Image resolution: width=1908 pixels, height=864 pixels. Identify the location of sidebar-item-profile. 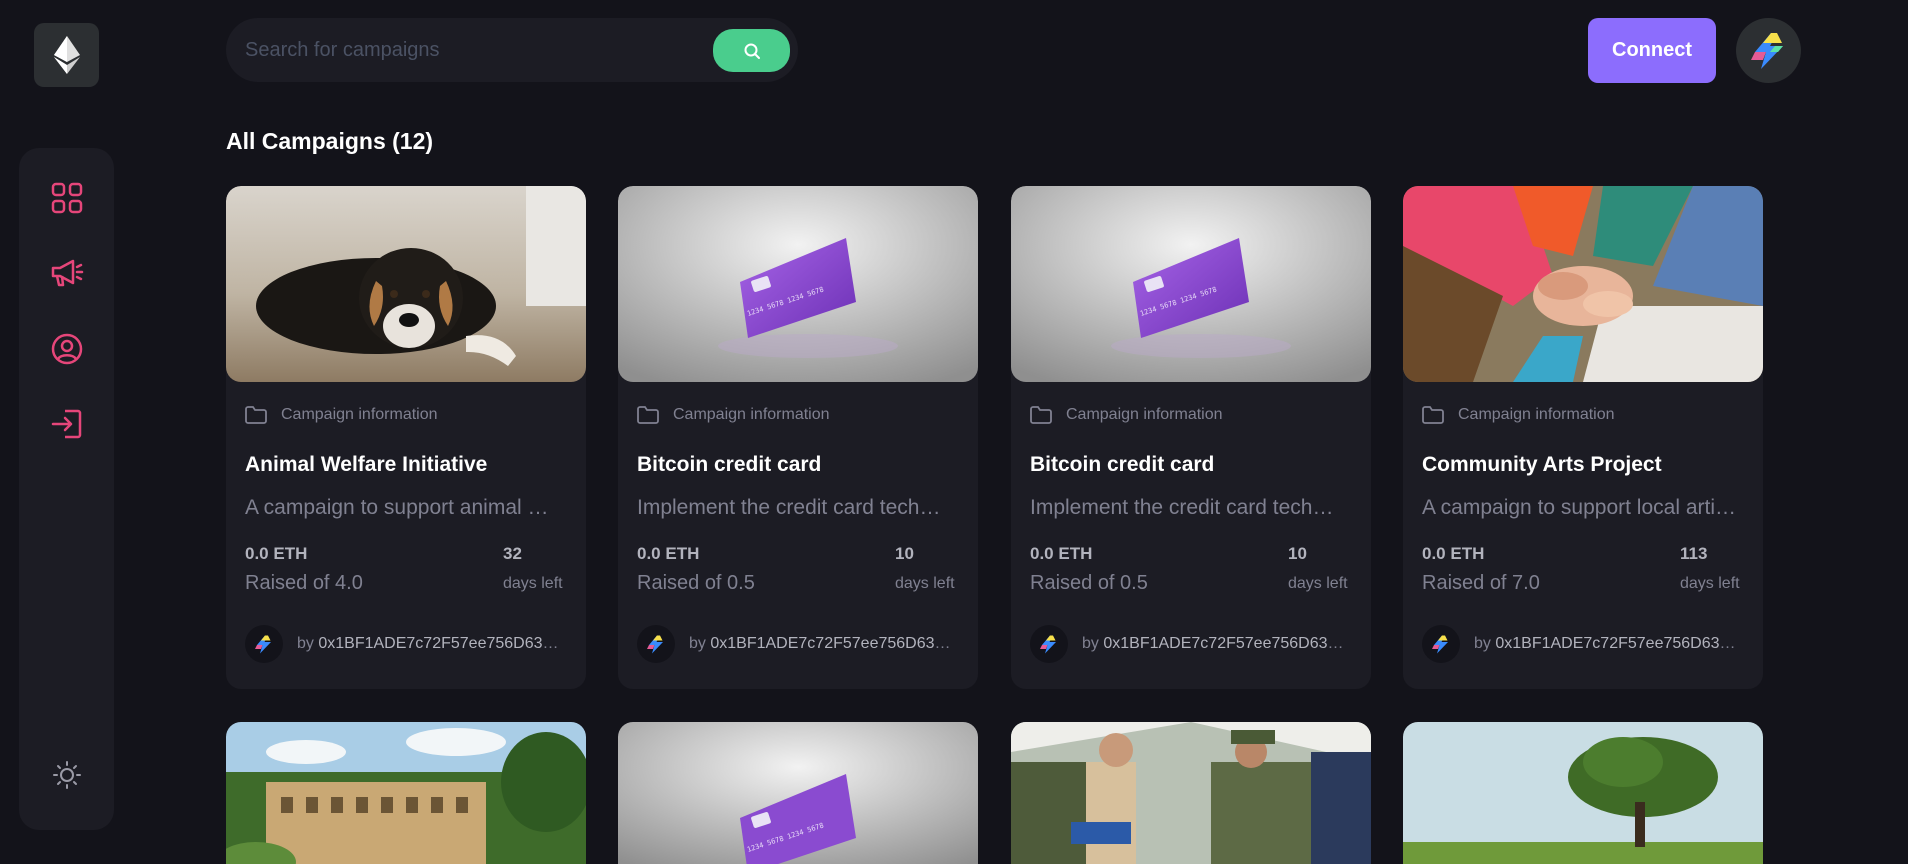
(67, 349).